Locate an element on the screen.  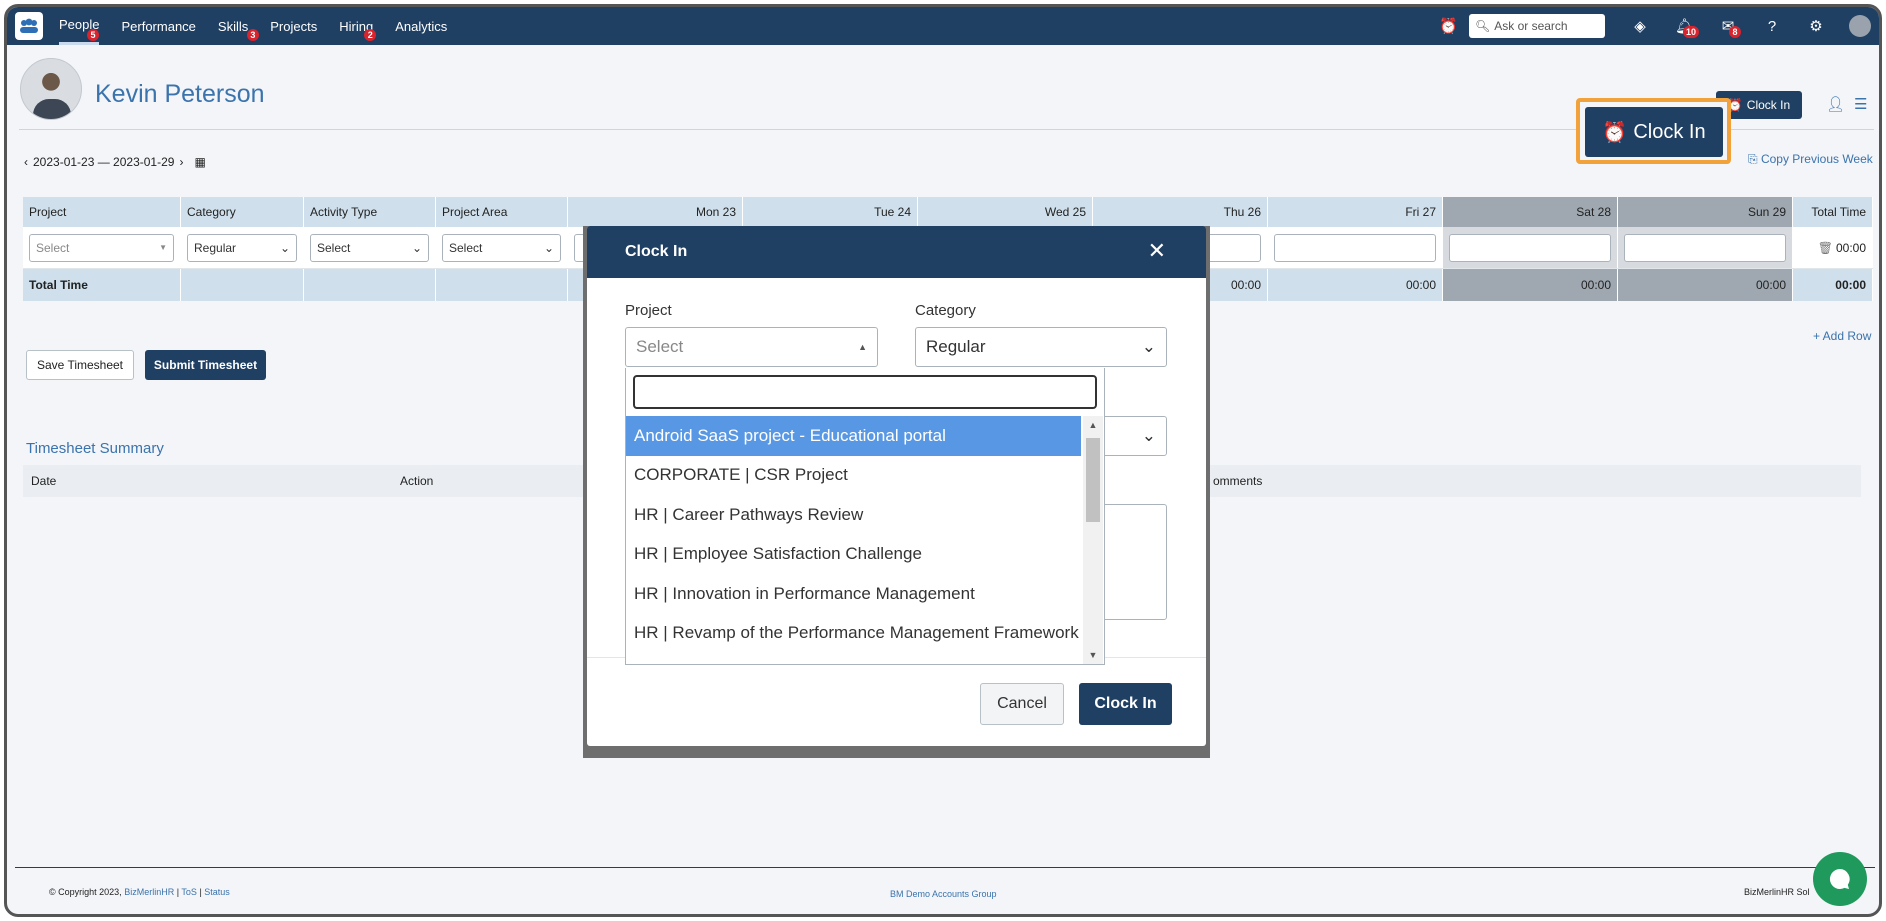
col-sat: Sat 28 is located at coordinates (1530, 212).